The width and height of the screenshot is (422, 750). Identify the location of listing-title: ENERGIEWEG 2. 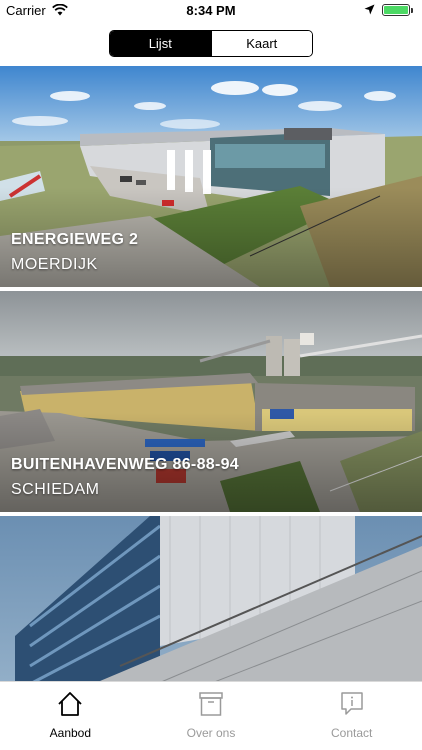
(75, 239).